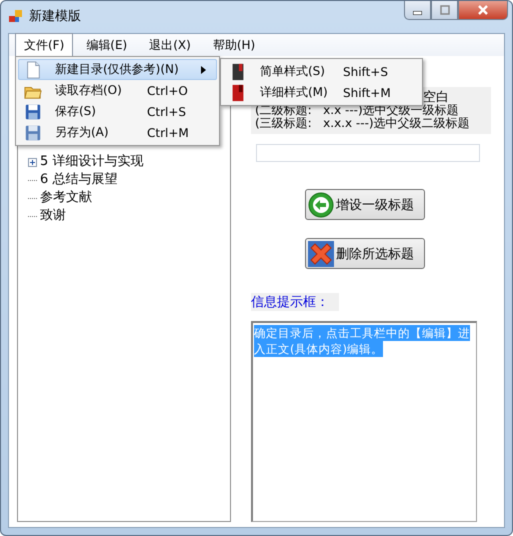 The width and height of the screenshot is (513, 536). Describe the element at coordinates (436, 97) in the screenshot. I see `hint-text: 空白` at that location.